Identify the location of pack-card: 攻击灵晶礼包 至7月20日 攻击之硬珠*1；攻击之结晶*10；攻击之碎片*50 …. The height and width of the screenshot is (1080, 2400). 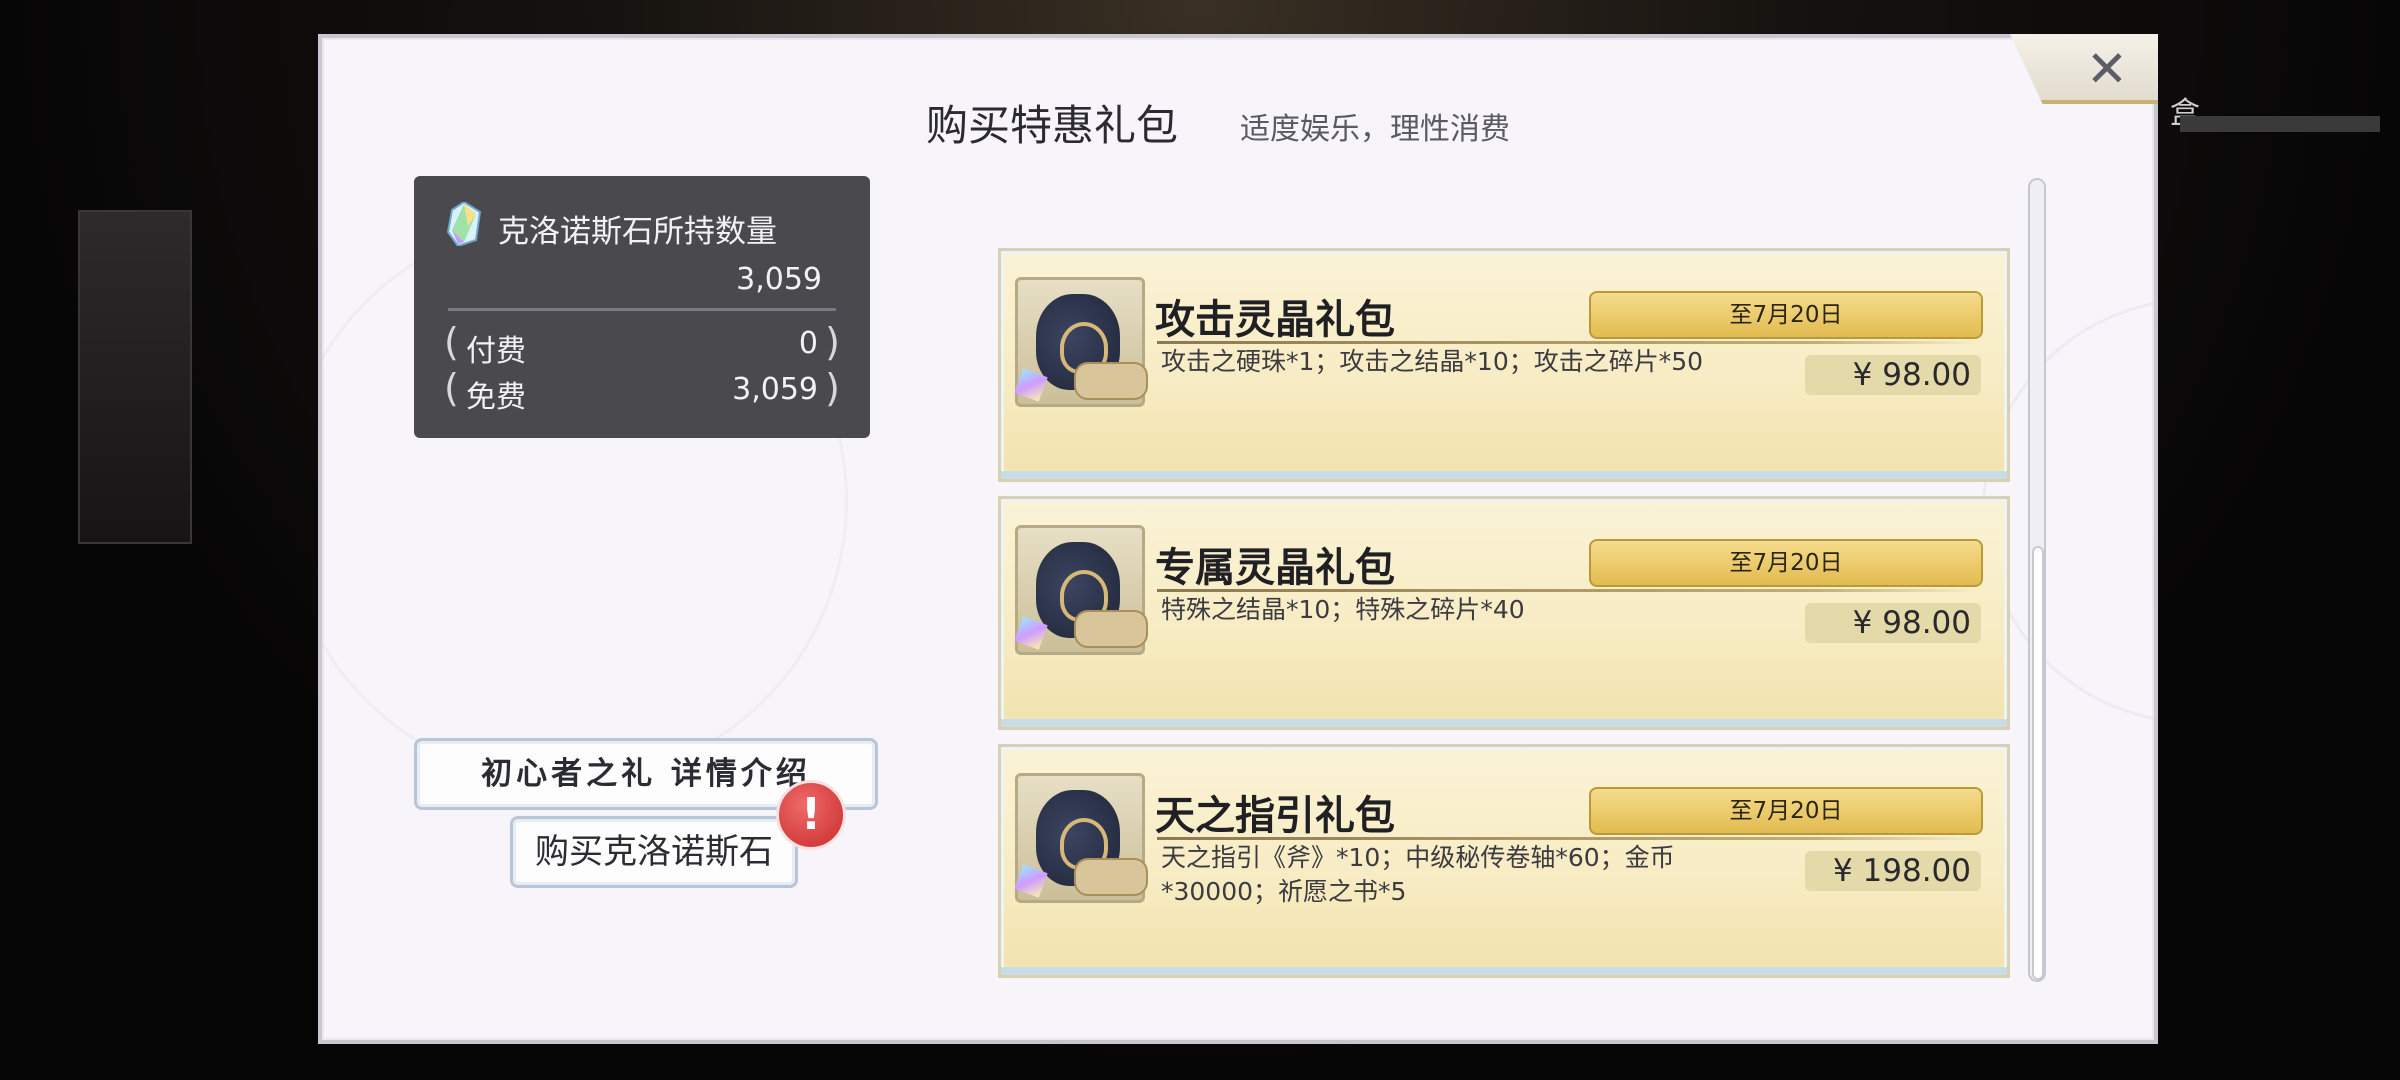
(1504, 365).